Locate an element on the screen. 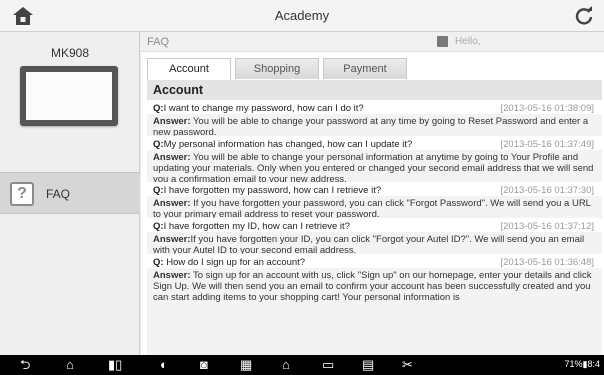  camera-icon: ◙ is located at coordinates (204, 365).